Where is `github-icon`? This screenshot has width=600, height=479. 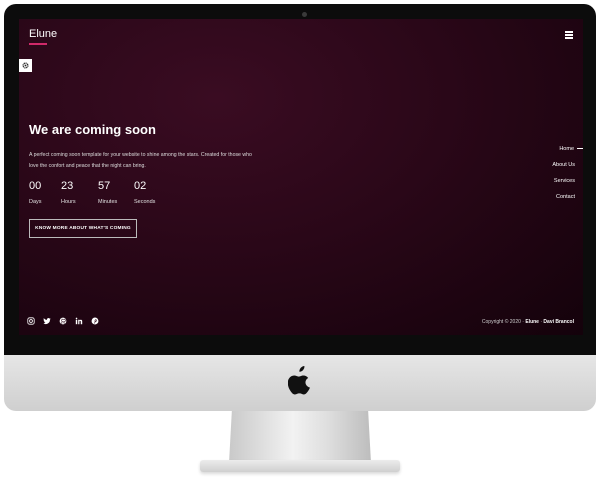 github-icon is located at coordinates (63, 321).